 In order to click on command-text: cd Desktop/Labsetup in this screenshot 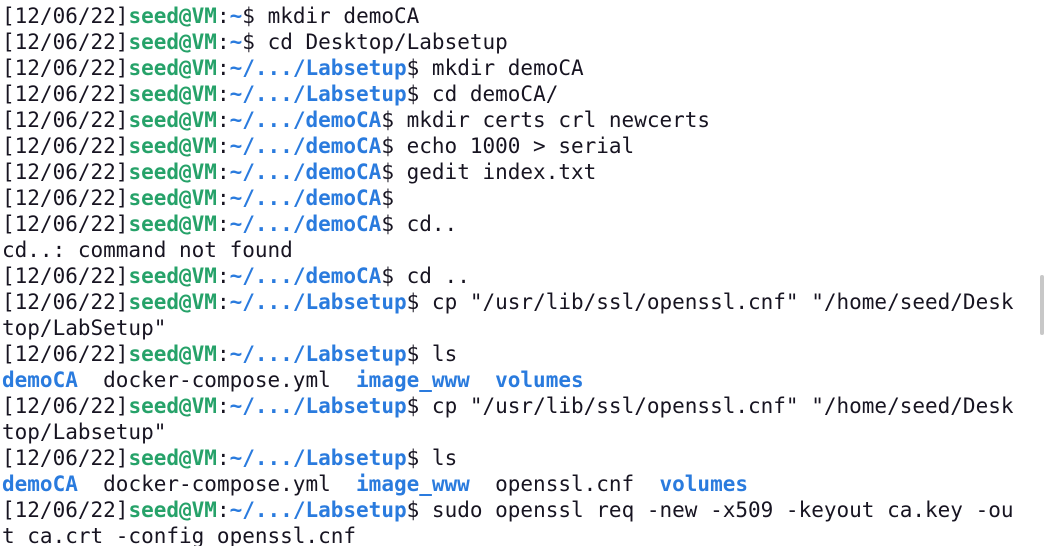, I will do `click(387, 42)`.